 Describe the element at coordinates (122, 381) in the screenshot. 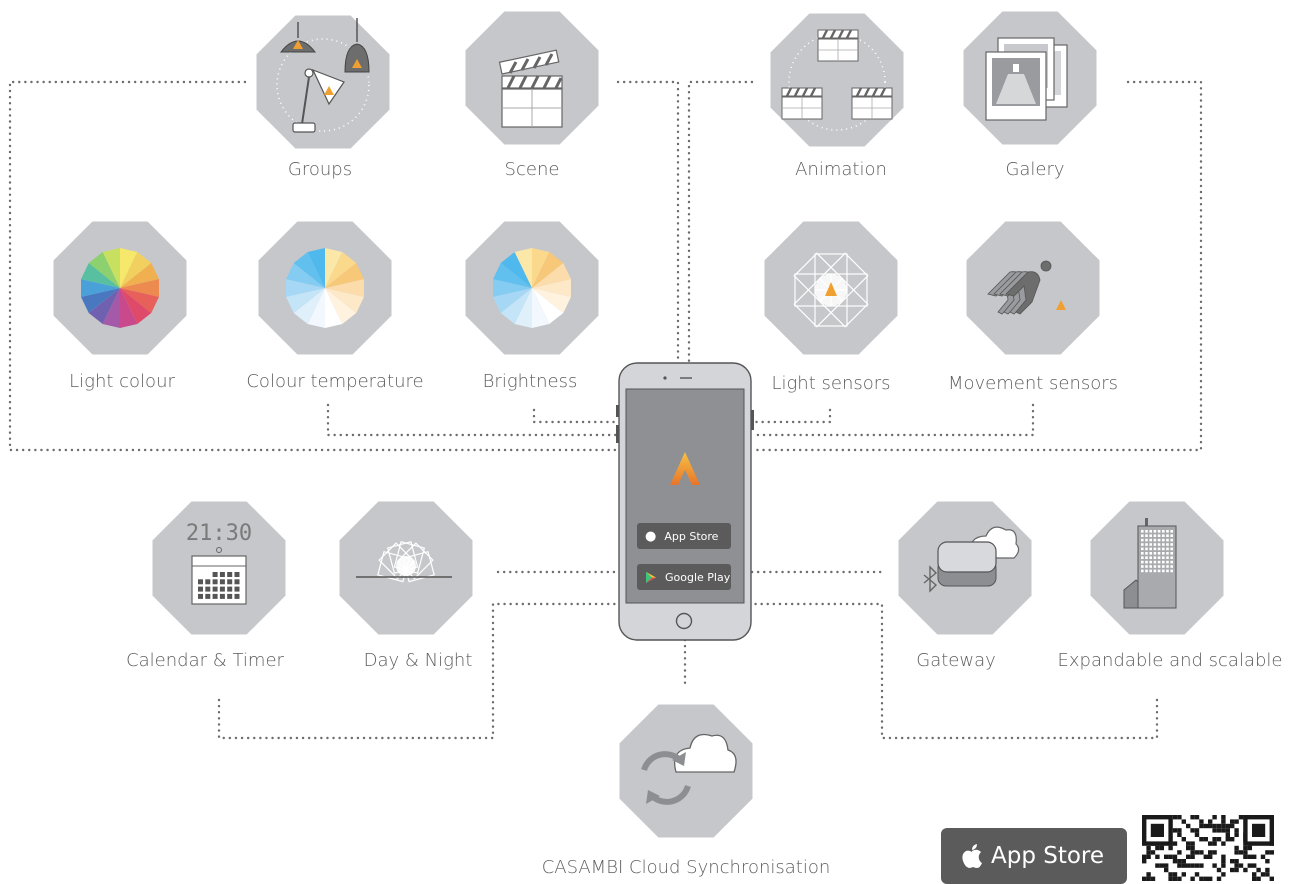

I see `label-light-colour: Light colour` at that location.